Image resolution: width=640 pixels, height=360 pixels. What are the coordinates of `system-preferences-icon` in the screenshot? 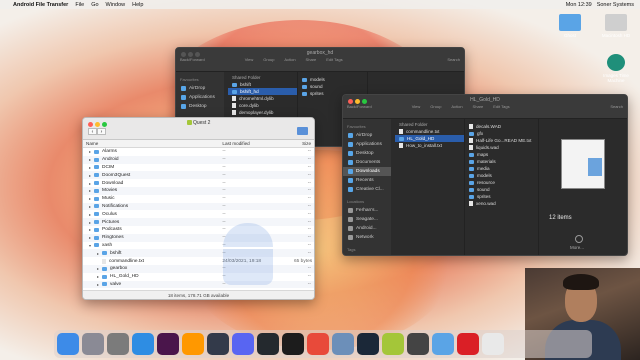 It's located at (118, 344).